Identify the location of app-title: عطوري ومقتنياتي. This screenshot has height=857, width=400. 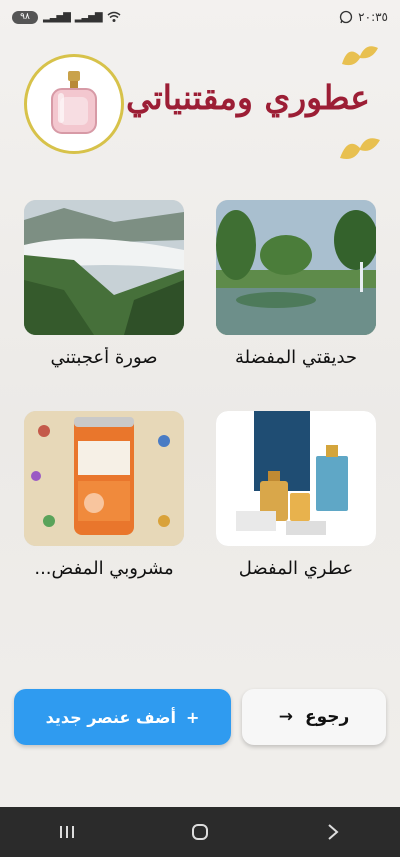
(248, 97).